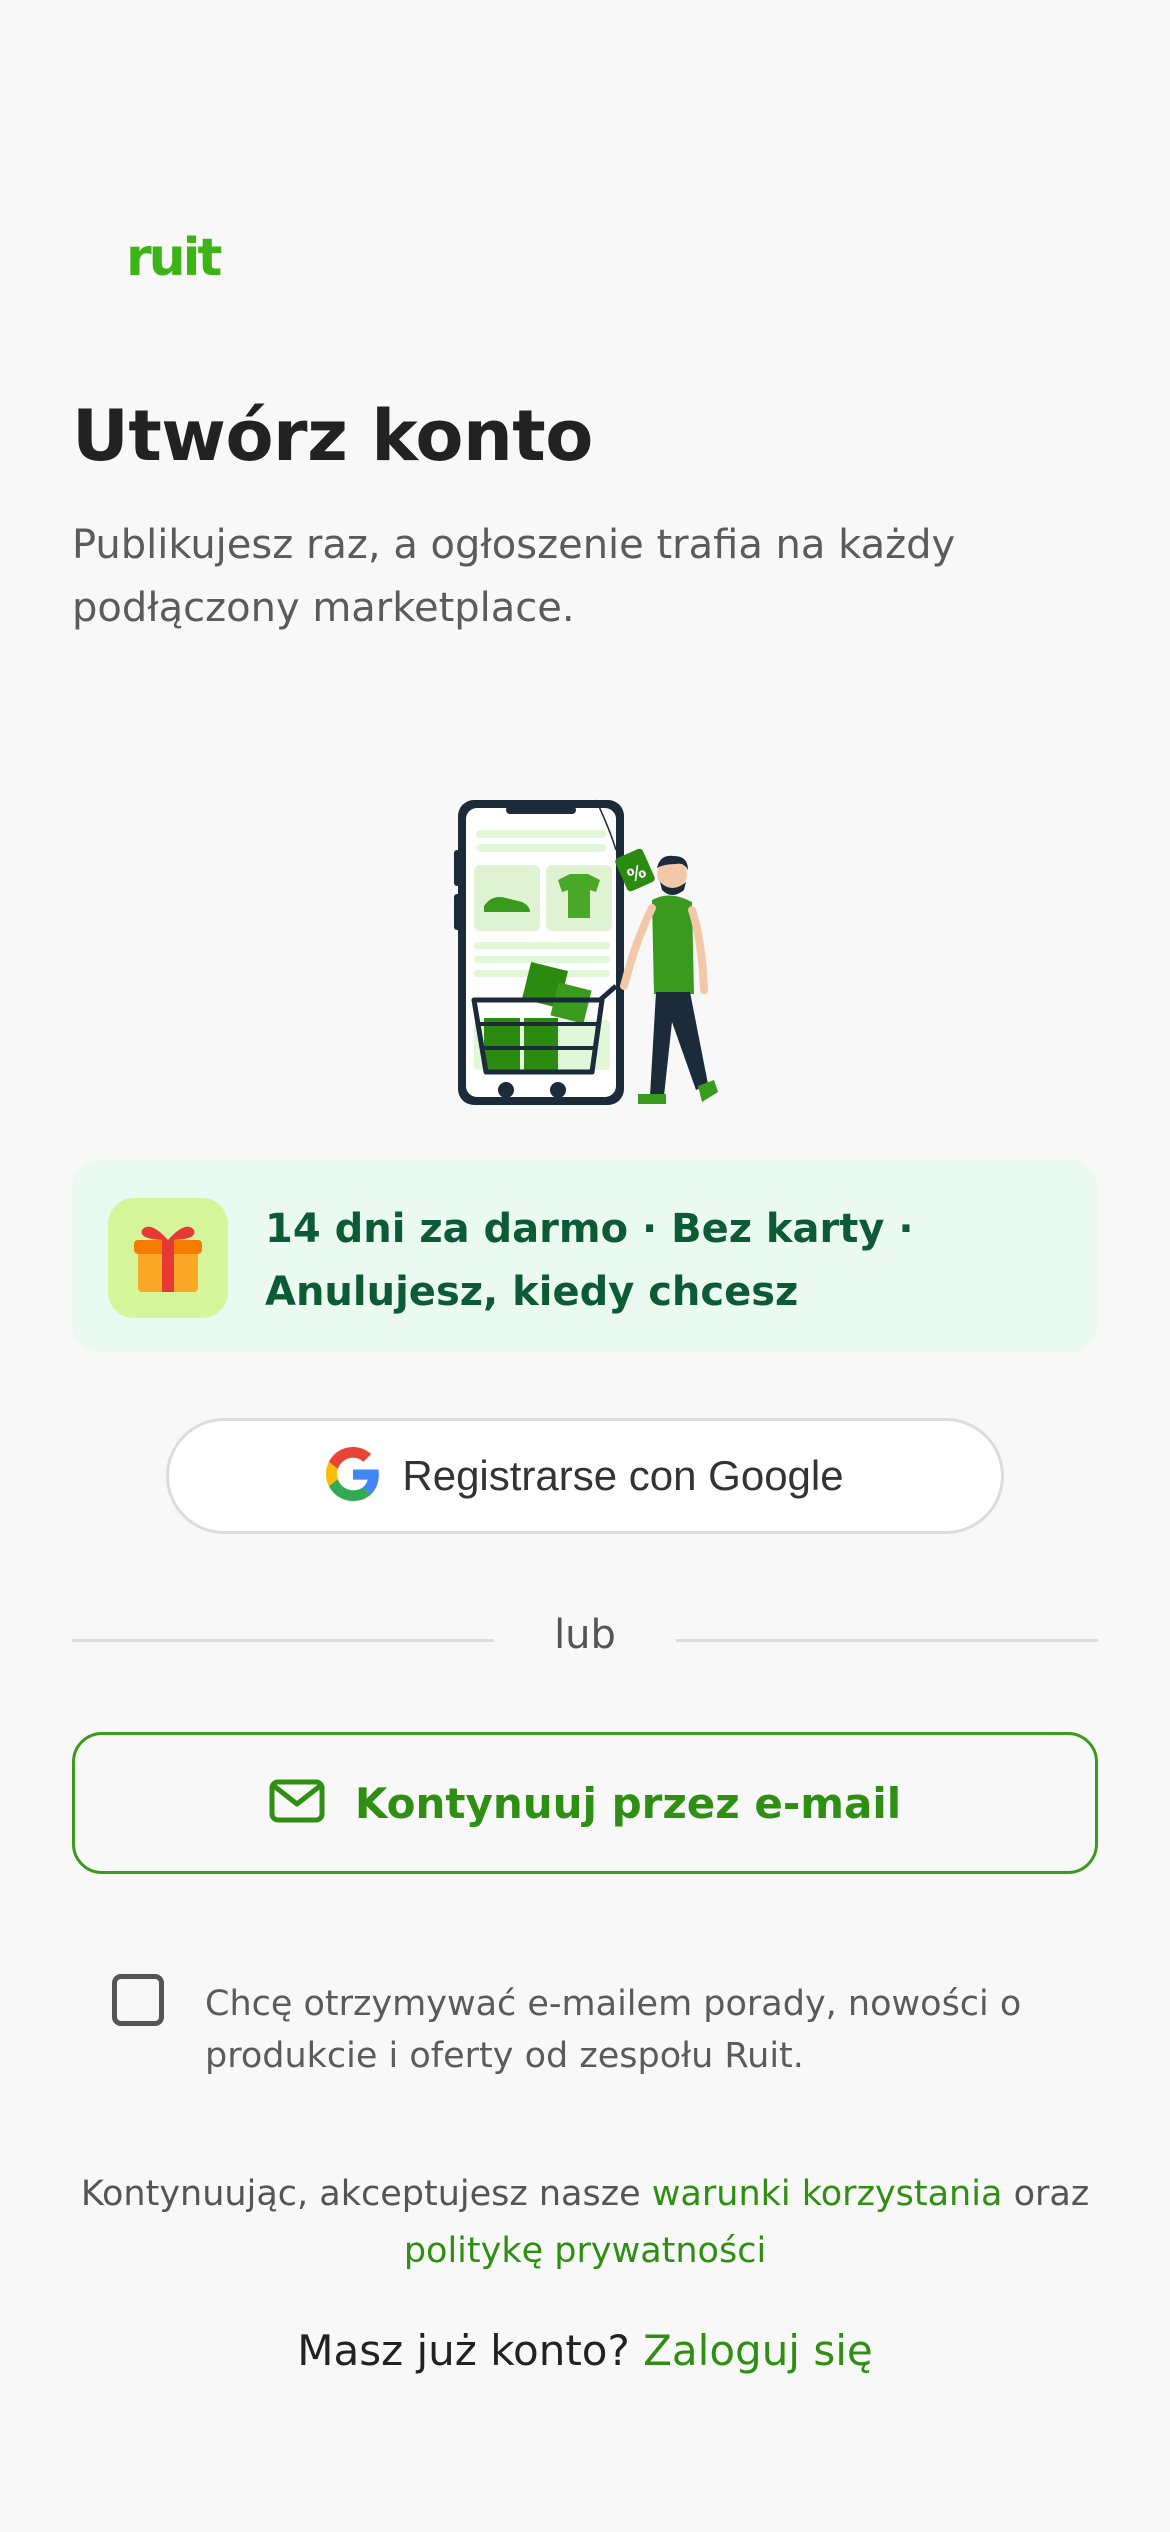  I want to click on page-title: Utwórz konto, so click(332, 436).